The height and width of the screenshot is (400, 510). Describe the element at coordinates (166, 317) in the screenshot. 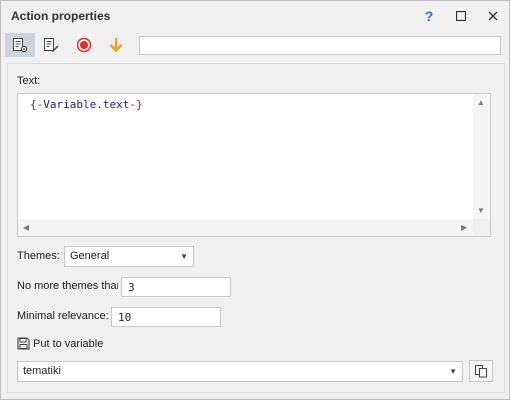

I see `min-relevance-input: 10` at that location.